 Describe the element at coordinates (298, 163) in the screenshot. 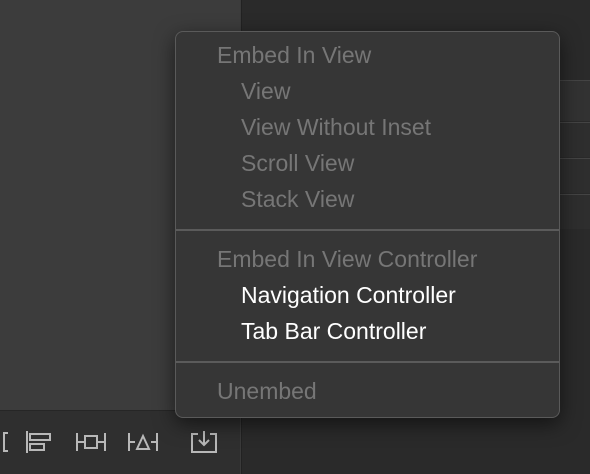

I see `menu-item-scroll-view: Scroll View` at that location.